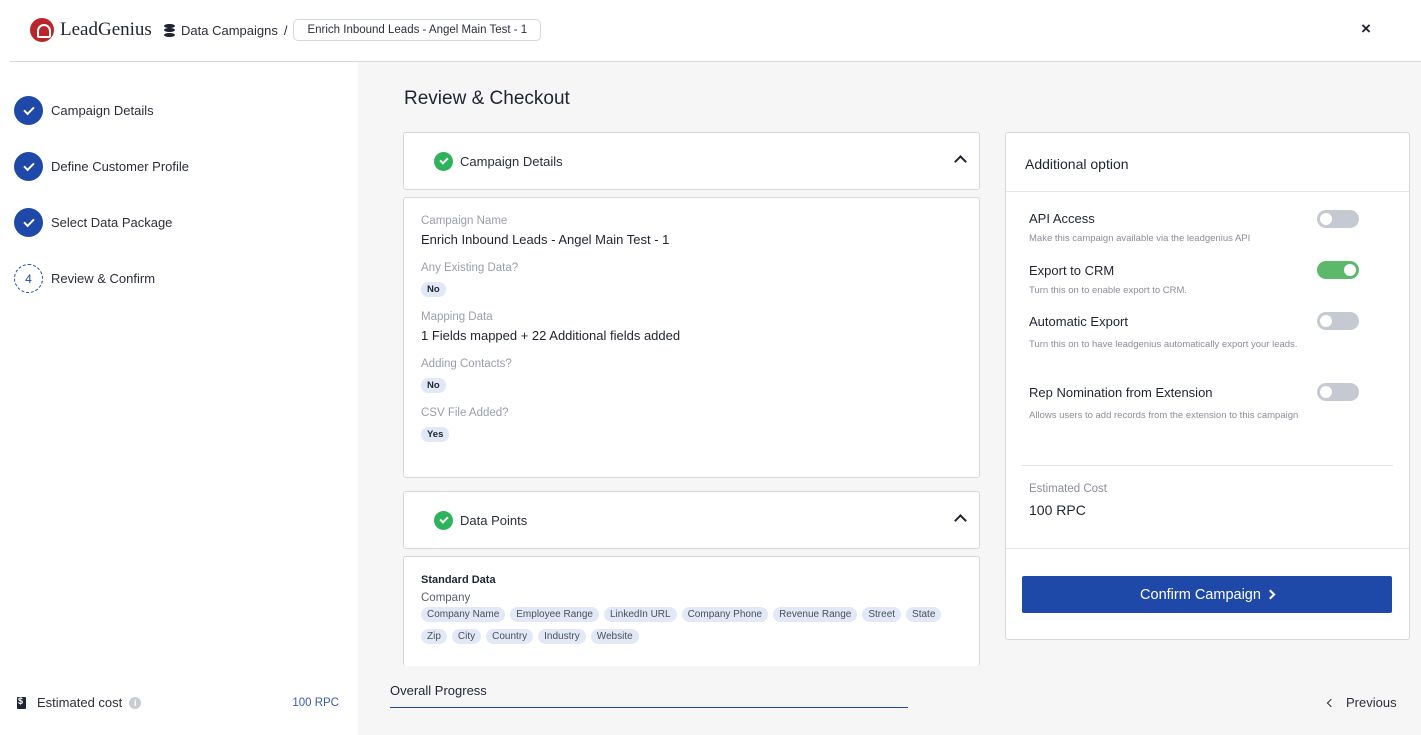 This screenshot has height=735, width=1421. Describe the element at coordinates (103, 278) in the screenshot. I see `step-label: Review & Confirm` at that location.